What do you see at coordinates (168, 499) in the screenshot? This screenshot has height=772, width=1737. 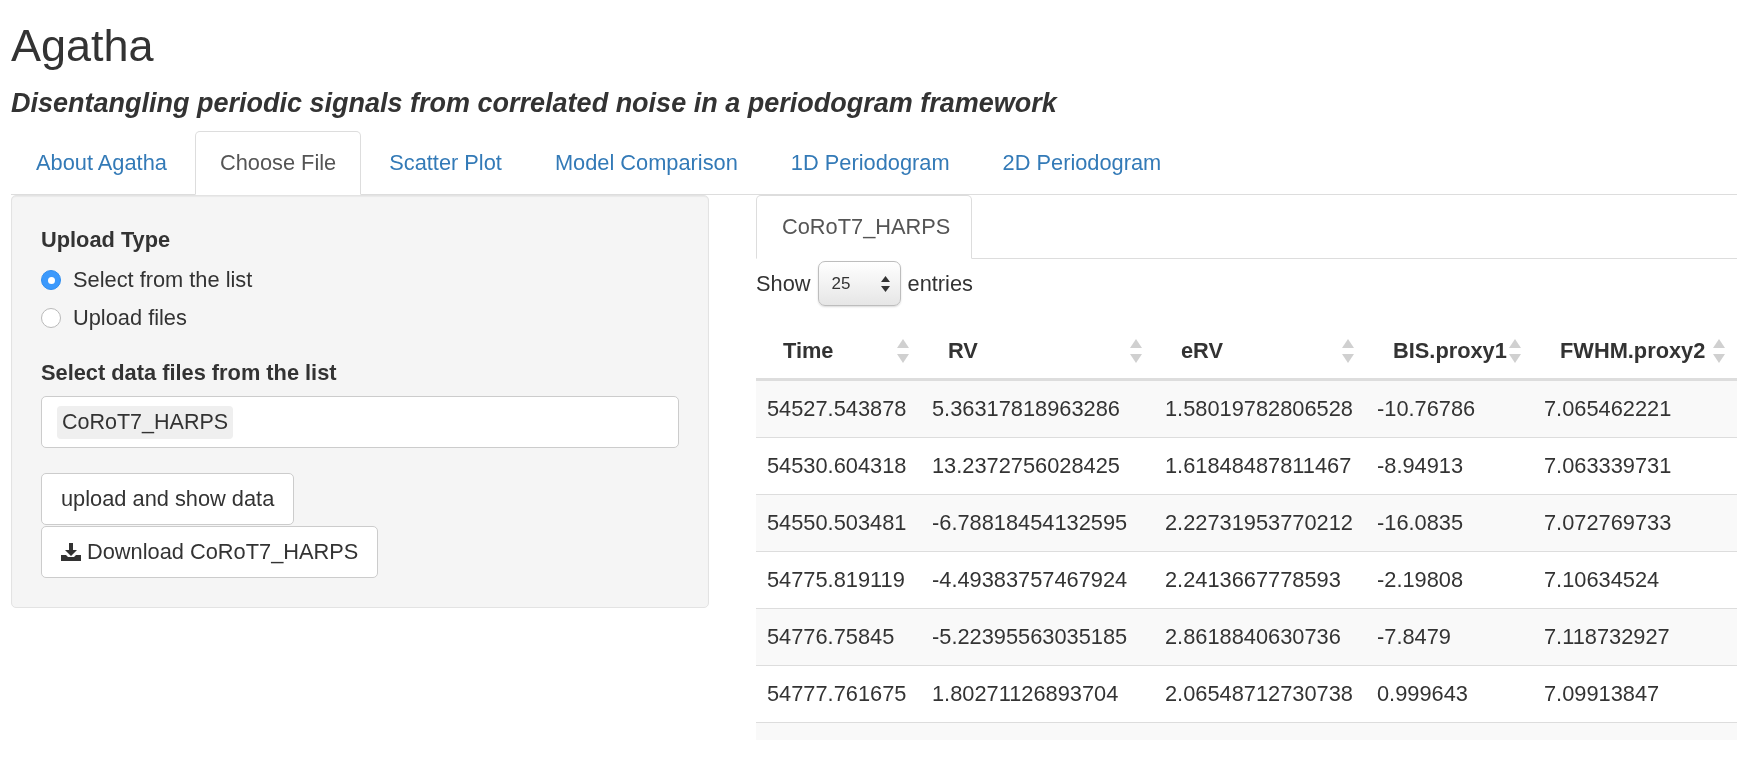 I see `action-button: upload and show data` at bounding box center [168, 499].